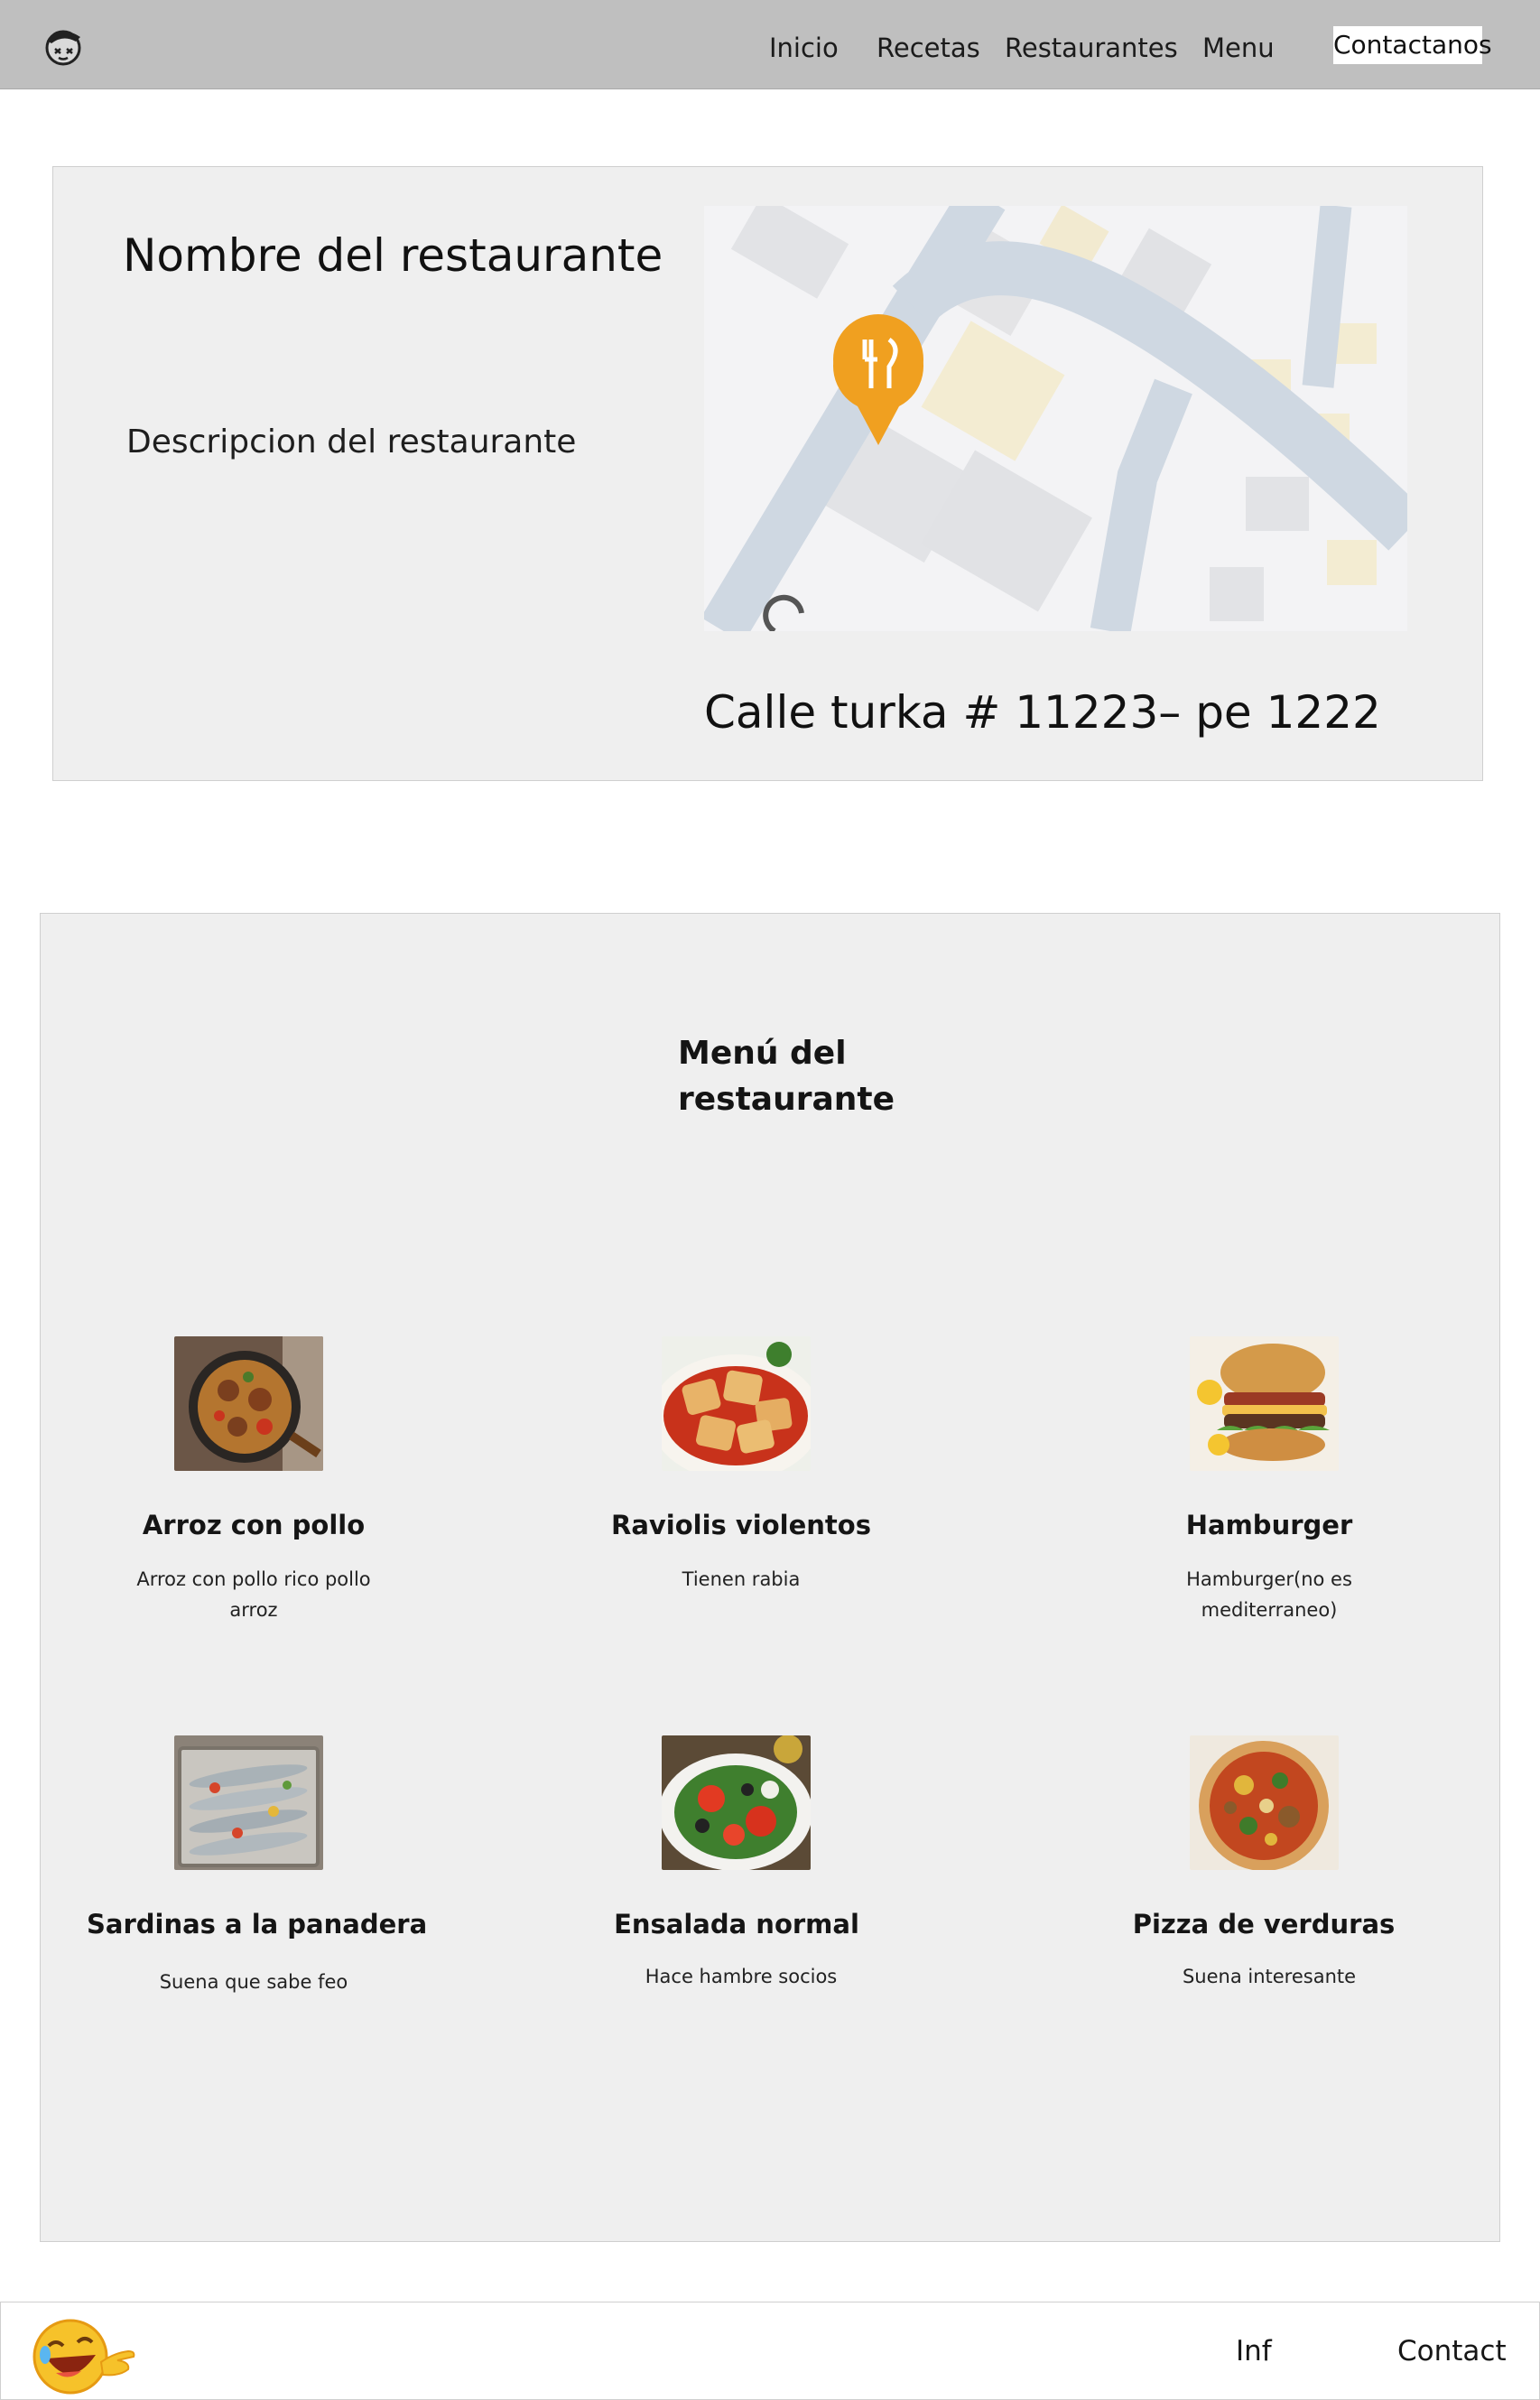 The image size is (1540, 2400). Describe the element at coordinates (1269, 1525) in the screenshot. I see `dish-name: Hamburger` at that location.